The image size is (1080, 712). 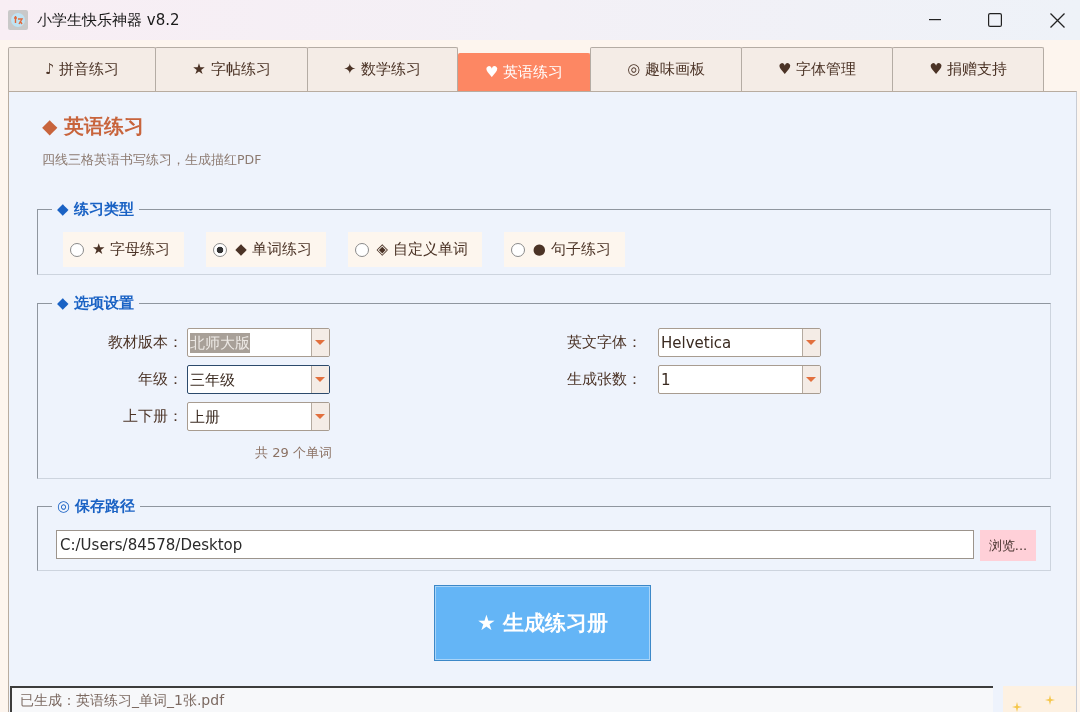 I want to click on field-label: 生成张数：, so click(x=605, y=379).